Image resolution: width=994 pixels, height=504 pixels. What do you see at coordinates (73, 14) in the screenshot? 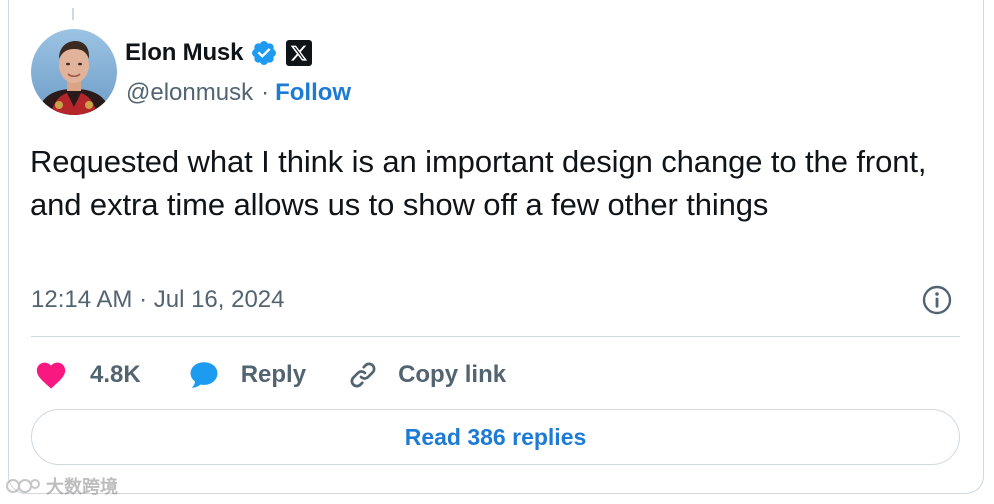
I see `thread-line` at bounding box center [73, 14].